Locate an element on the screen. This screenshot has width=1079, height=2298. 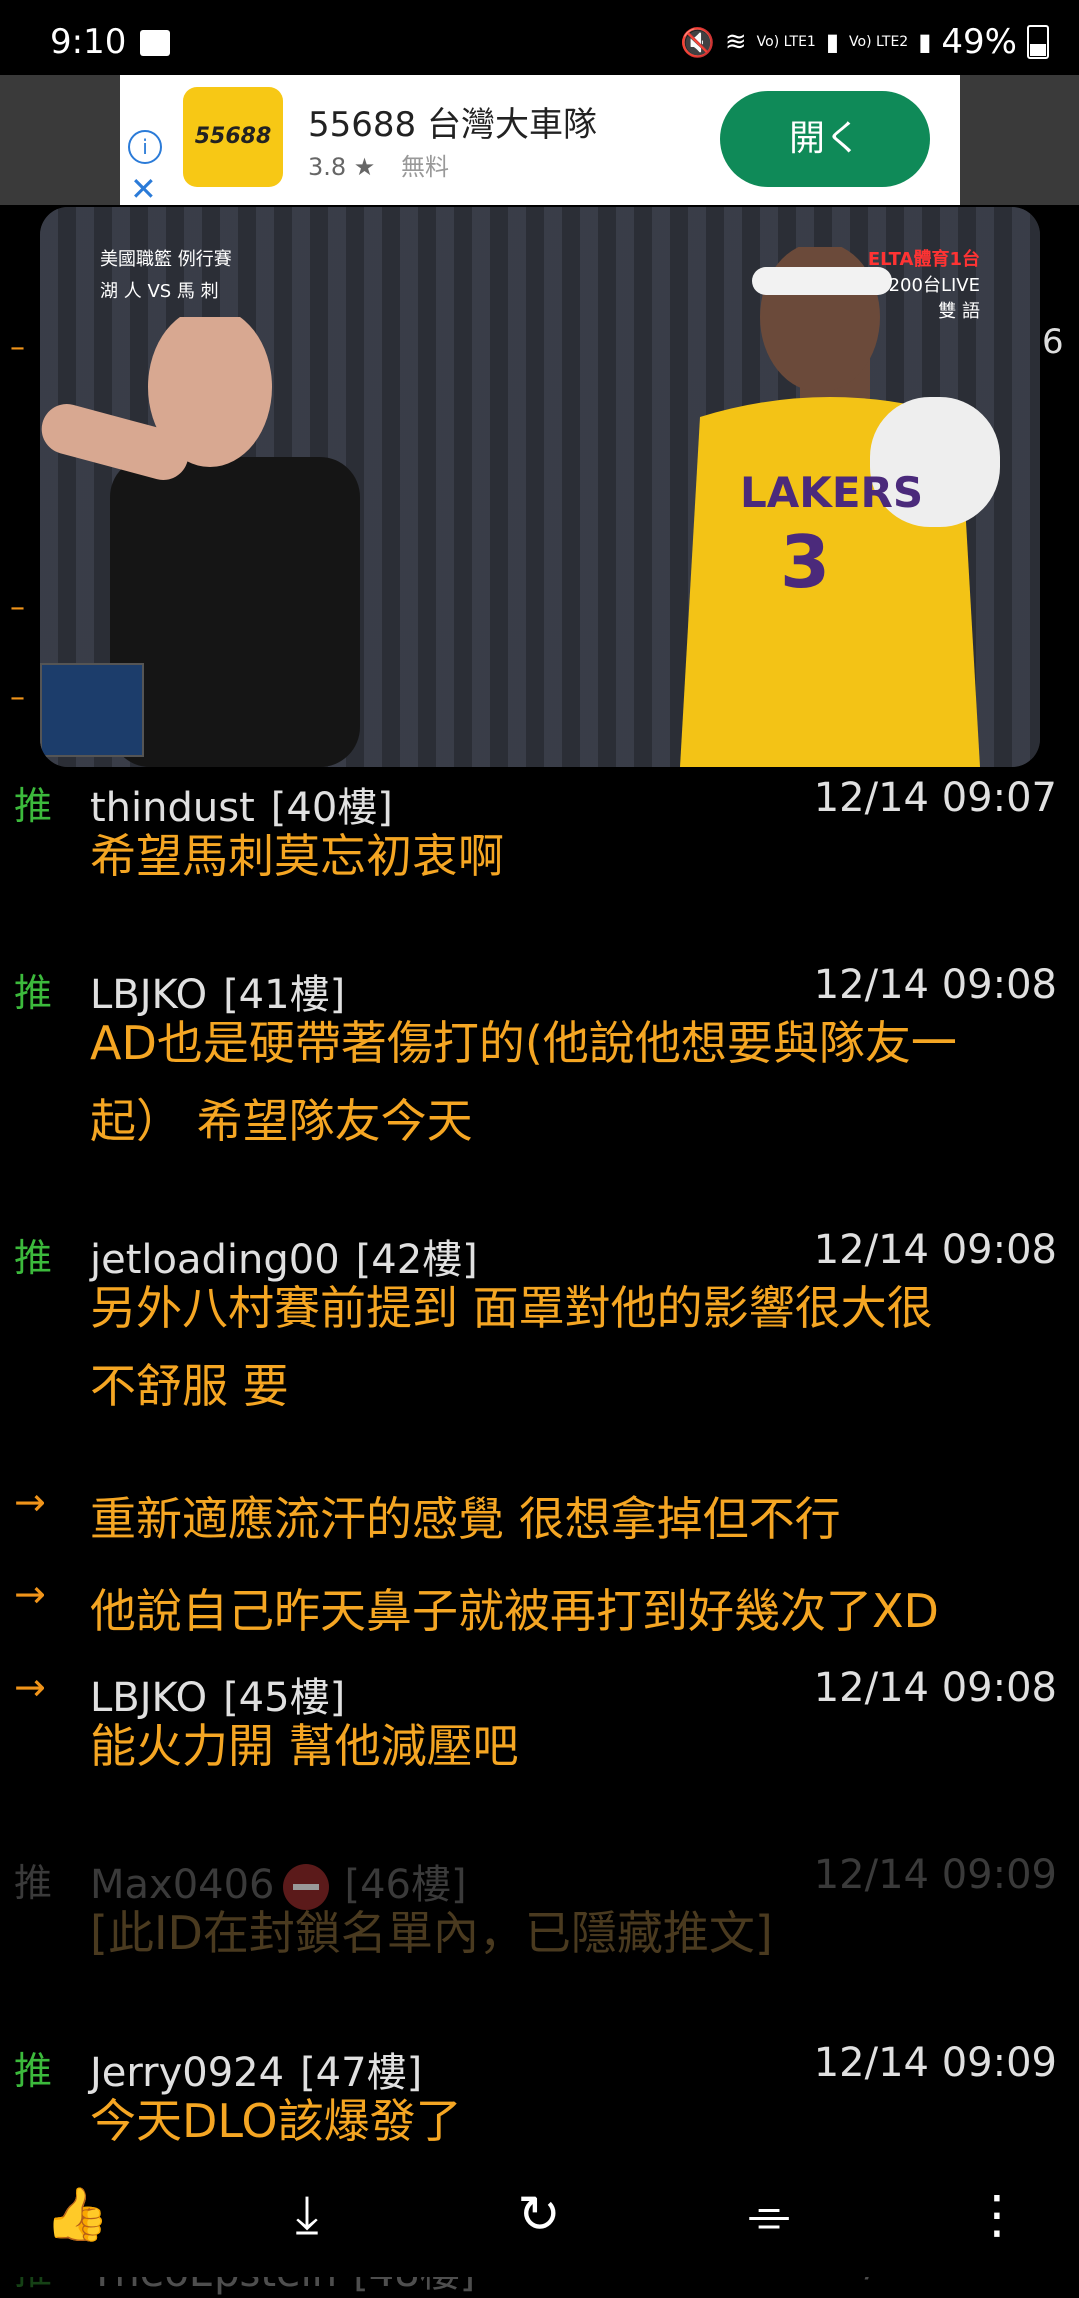
refresh-icon: ↻ is located at coordinates (539, 2215).